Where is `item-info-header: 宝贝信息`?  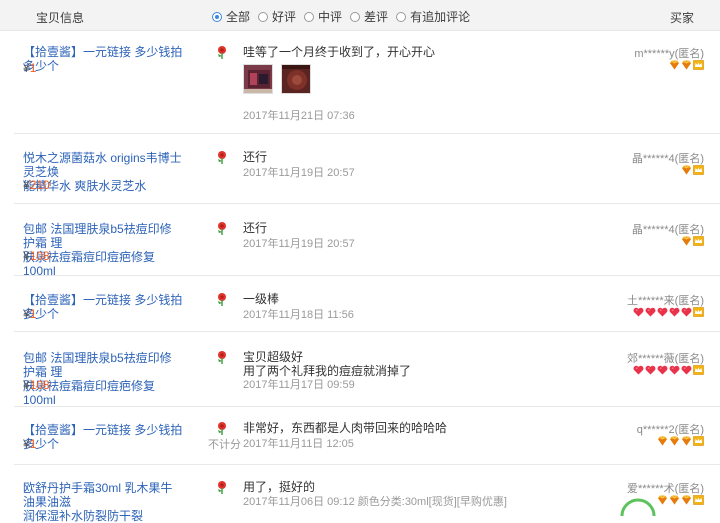
item-info-header: 宝贝信息 is located at coordinates (60, 18).